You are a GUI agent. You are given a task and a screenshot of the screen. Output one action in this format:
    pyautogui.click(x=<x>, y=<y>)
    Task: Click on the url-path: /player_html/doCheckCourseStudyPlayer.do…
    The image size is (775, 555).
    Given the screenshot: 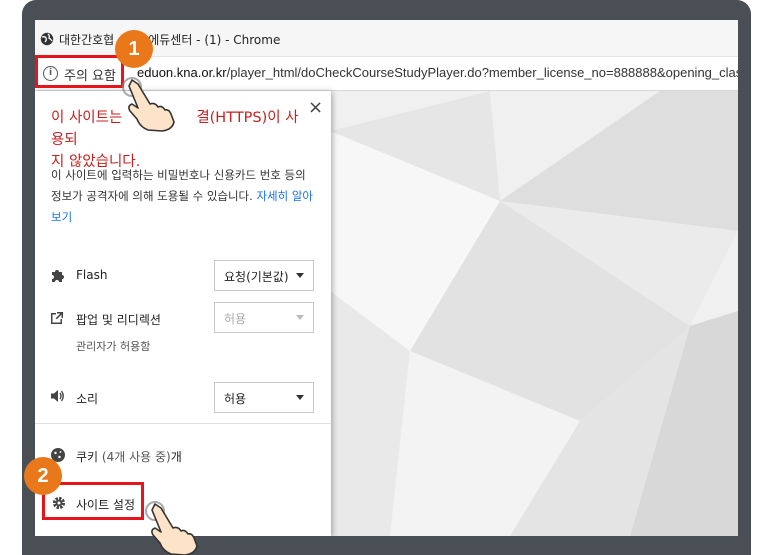 What is the action you would take?
    pyautogui.click(x=482, y=72)
    